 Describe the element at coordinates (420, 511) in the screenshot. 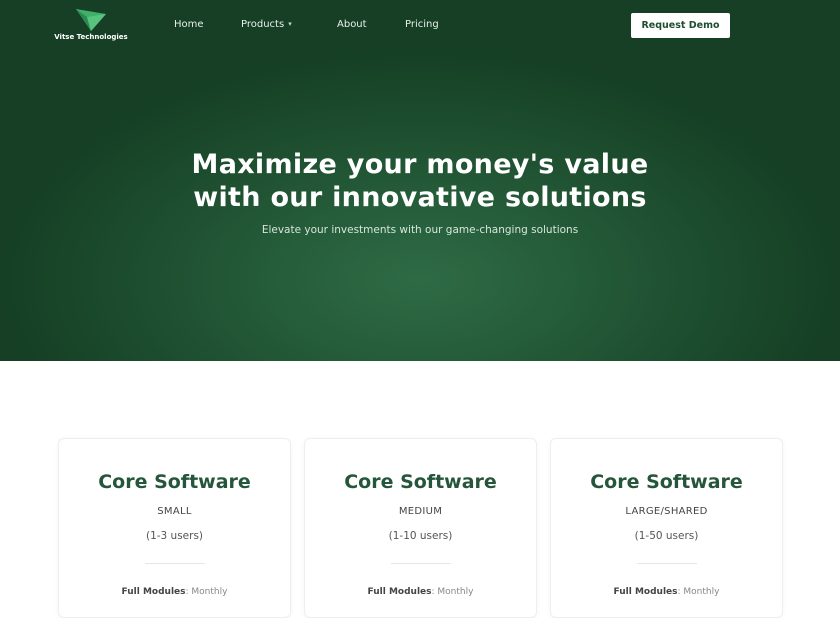

I see `plan-tier: MEDIUM` at that location.